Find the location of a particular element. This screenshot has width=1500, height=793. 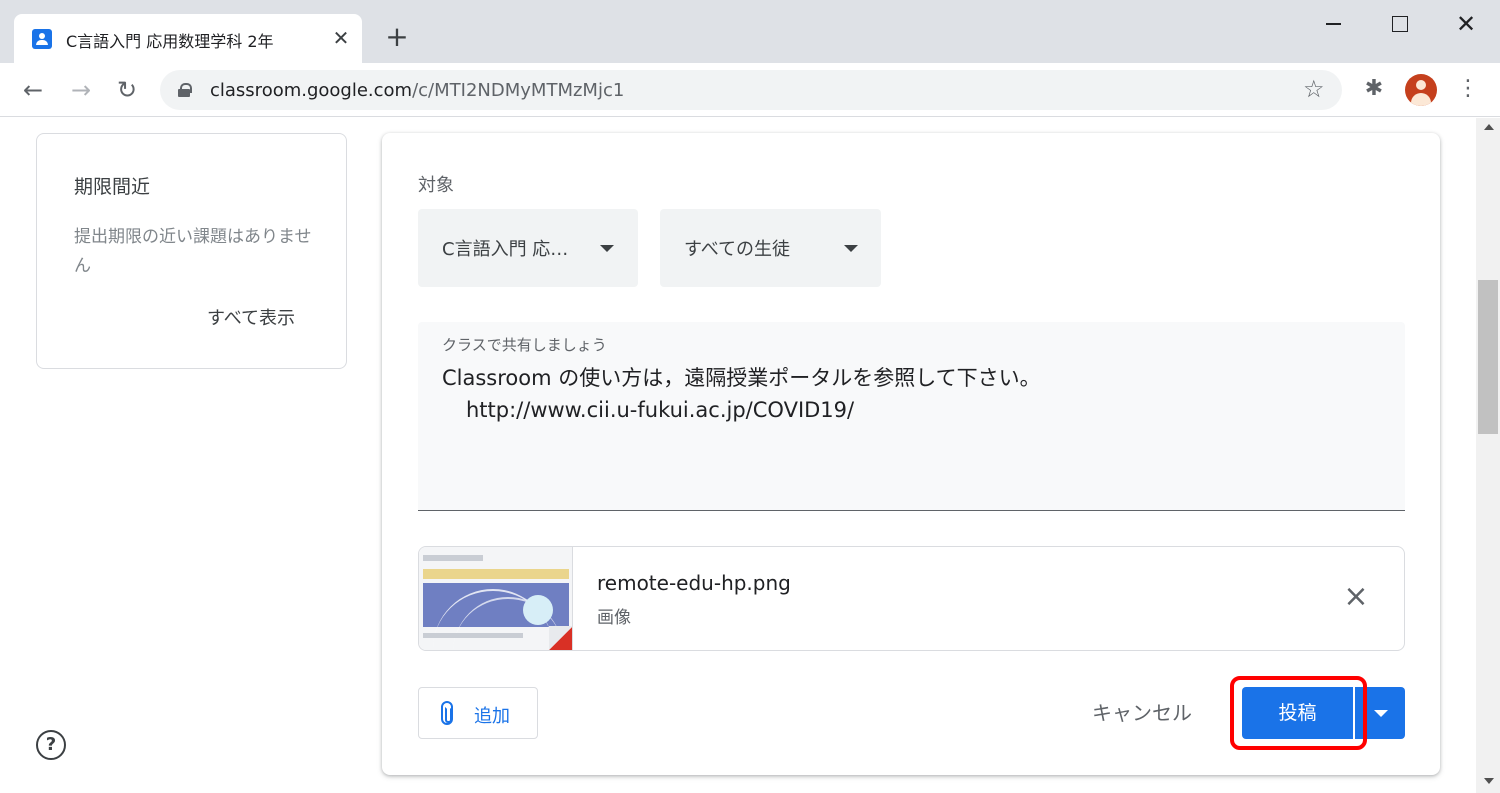

new-tab-icon: + is located at coordinates (397, 37).